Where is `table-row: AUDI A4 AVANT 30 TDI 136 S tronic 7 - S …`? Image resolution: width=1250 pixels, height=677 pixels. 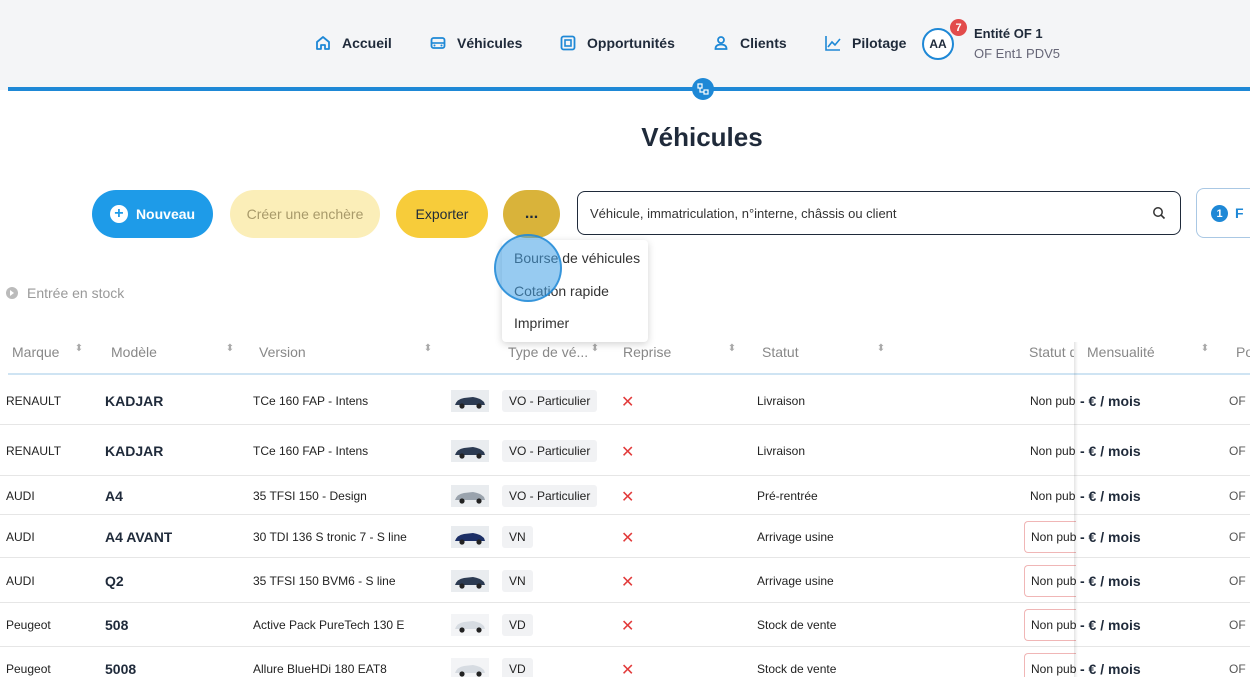
table-row: AUDI A4 AVANT 30 TDI 136 S tronic 7 - S … is located at coordinates (625, 536).